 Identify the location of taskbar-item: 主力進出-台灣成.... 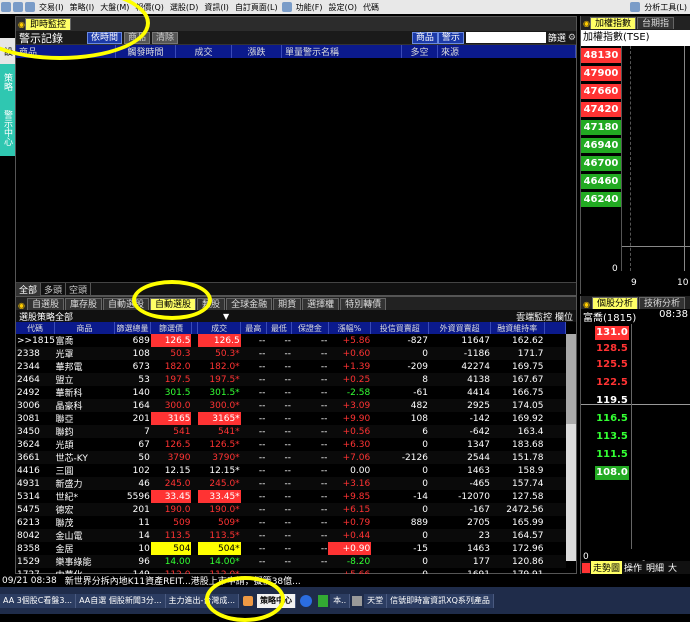
(202, 600).